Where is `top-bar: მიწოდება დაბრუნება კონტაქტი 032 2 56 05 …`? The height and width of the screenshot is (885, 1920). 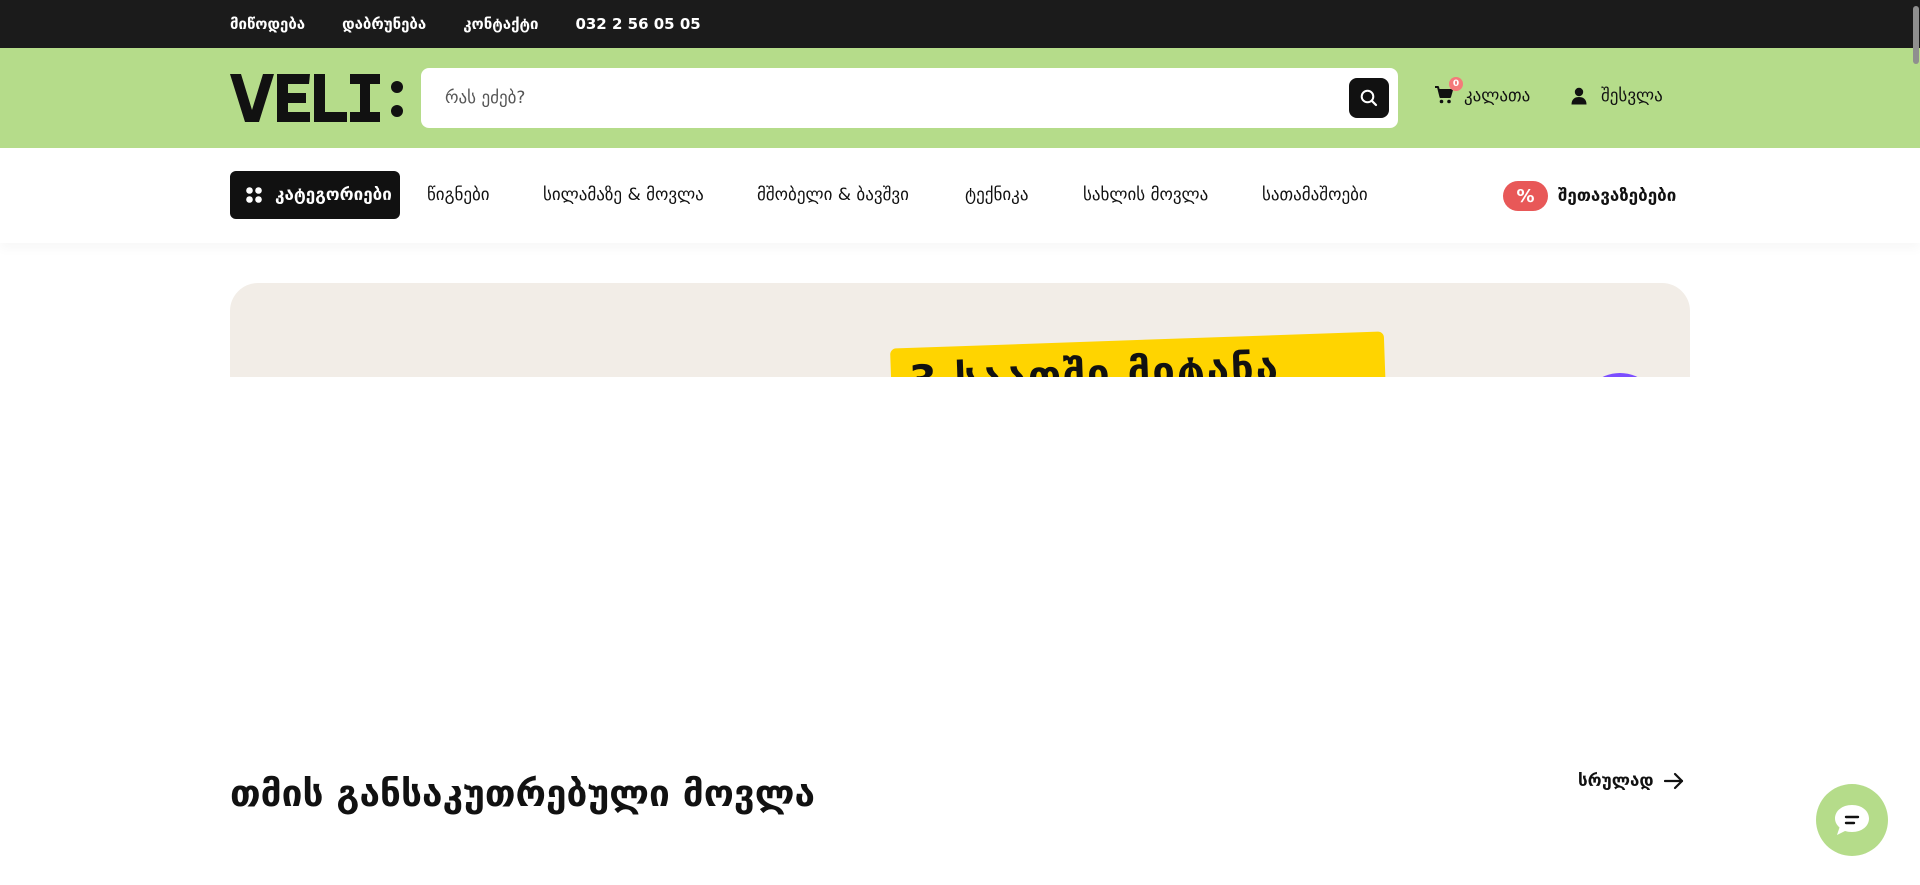 top-bar: მიწოდება დაბრუნება კონტაქტი 032 2 56 05 … is located at coordinates (960, 24).